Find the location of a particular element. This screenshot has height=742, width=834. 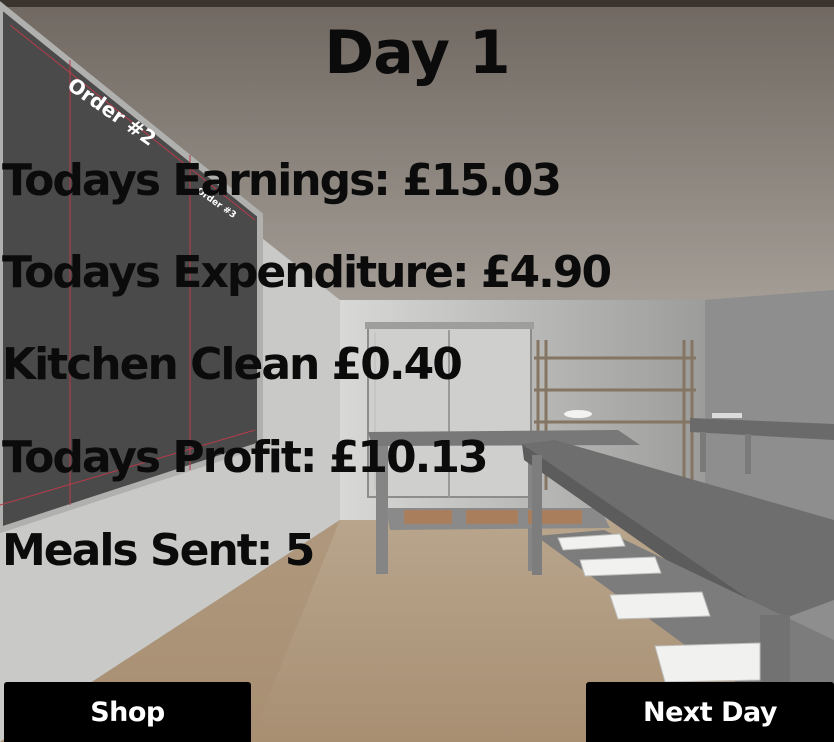

todays-profit: Todays Profit: £10.13 is located at coordinates (245, 457).